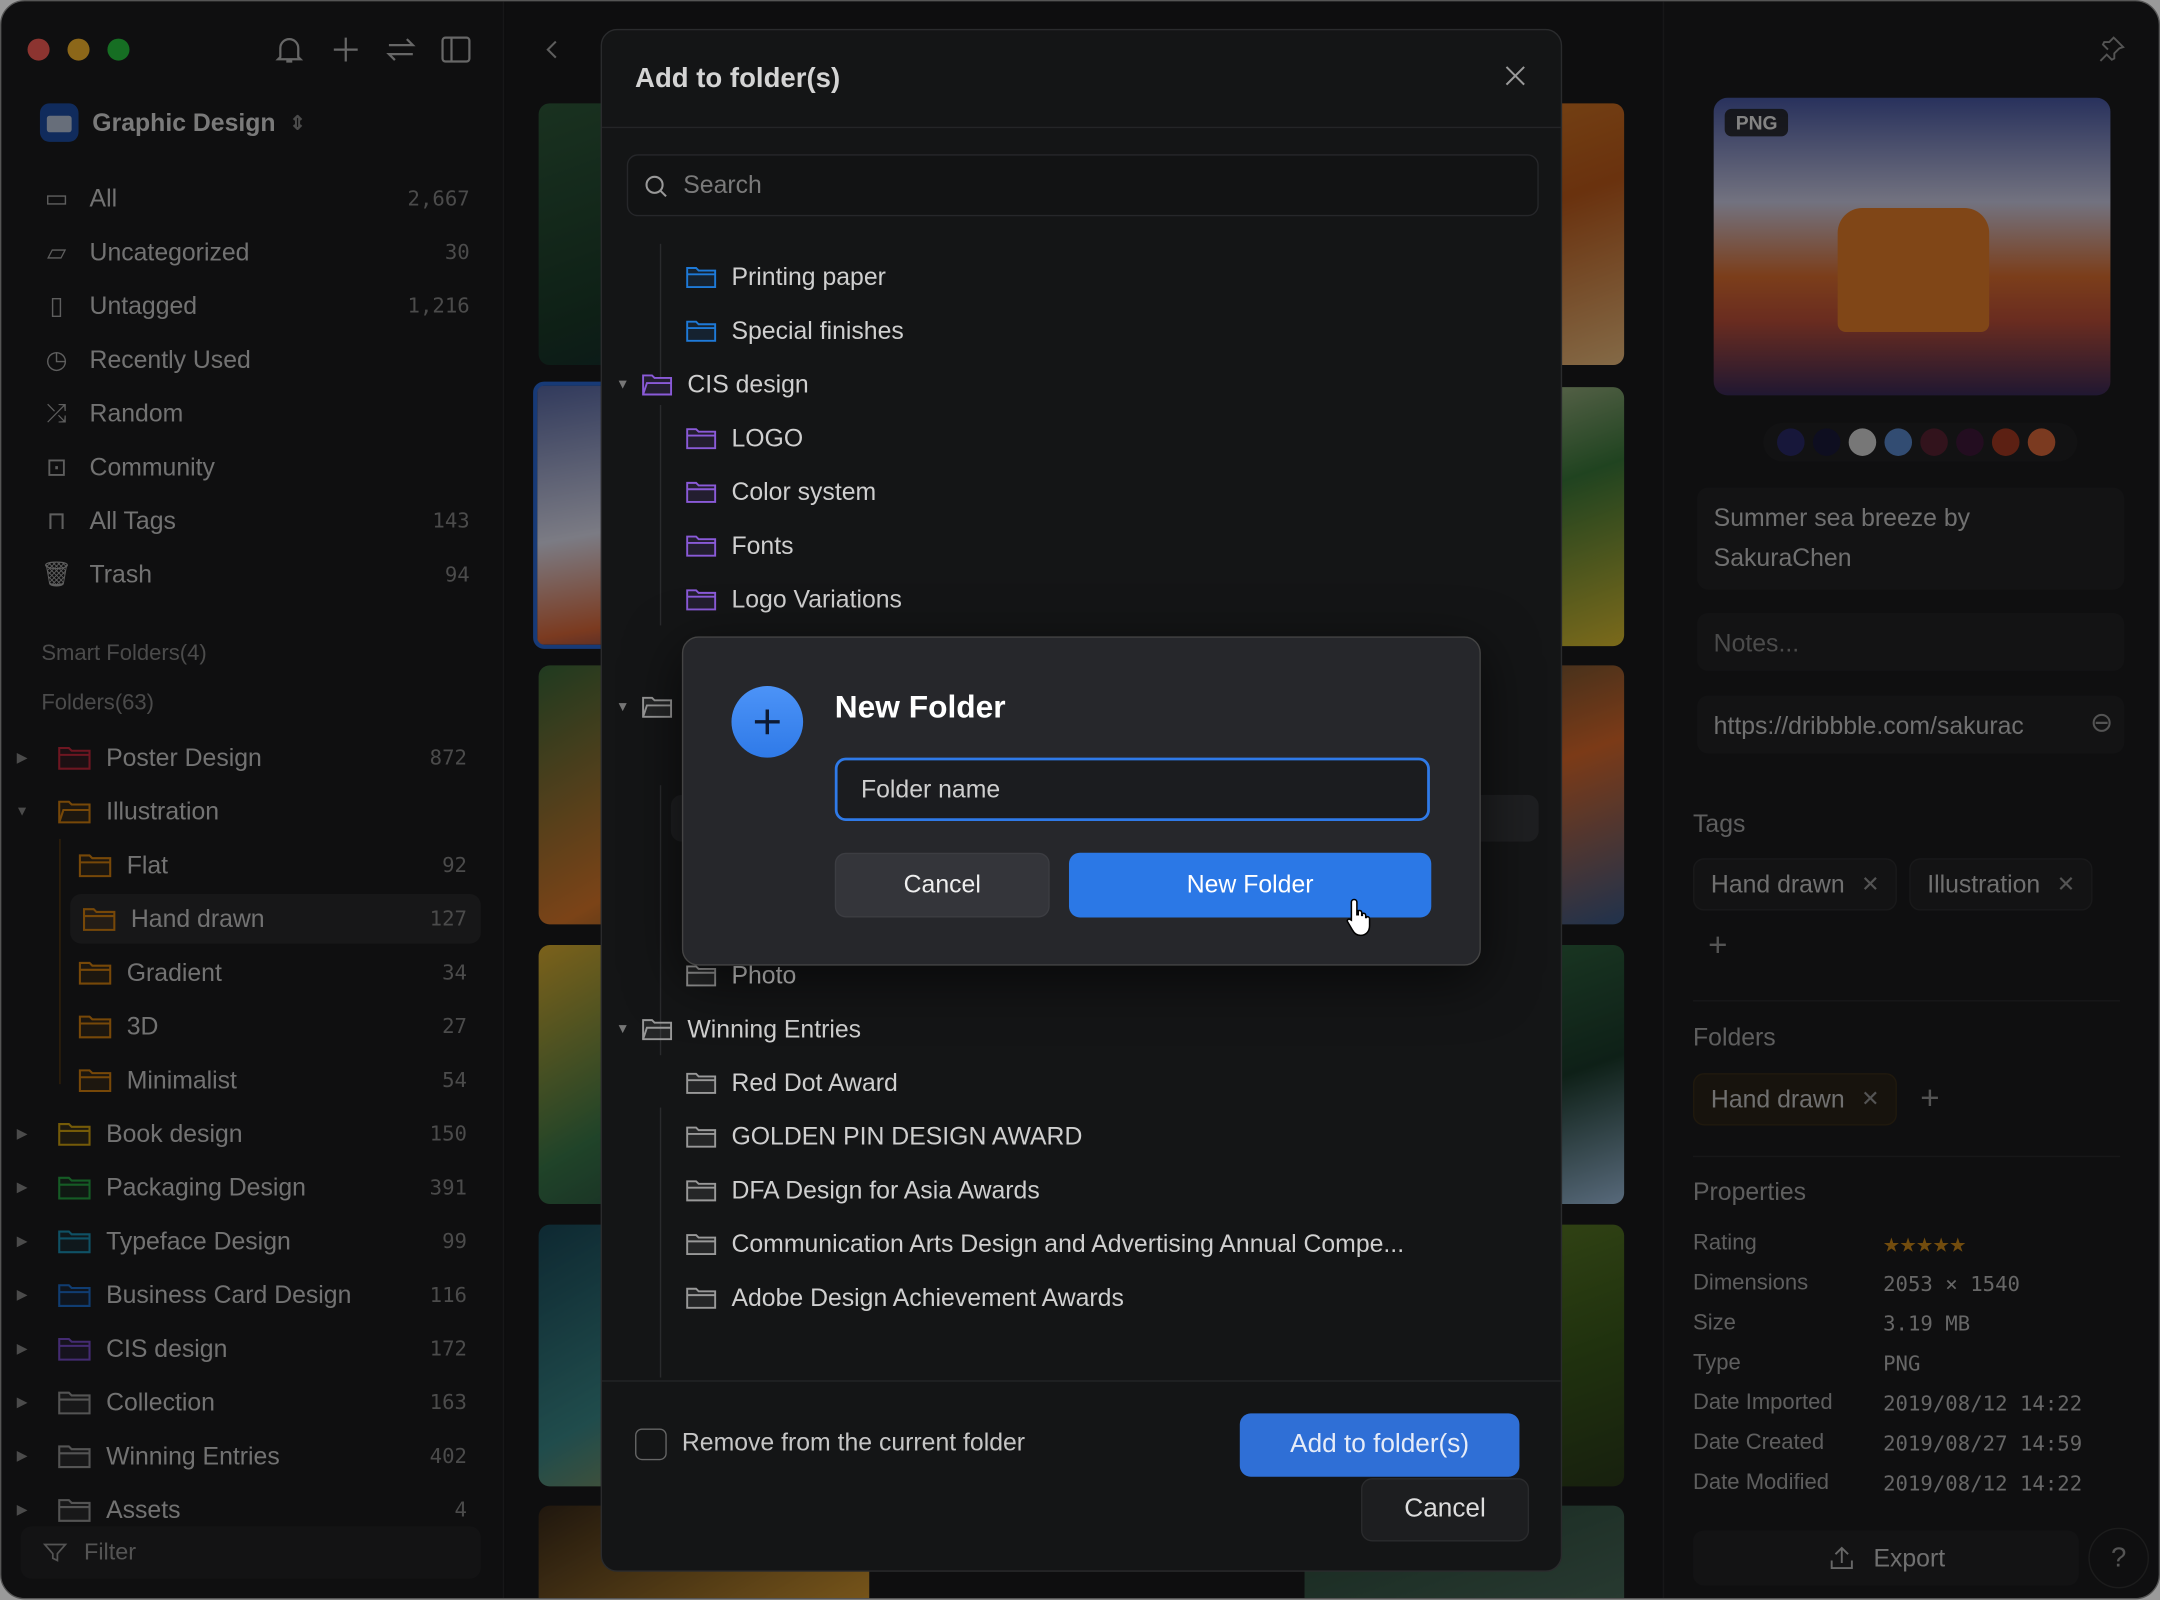 The width and height of the screenshot is (2160, 1600). I want to click on pin-icon, so click(2112, 49).